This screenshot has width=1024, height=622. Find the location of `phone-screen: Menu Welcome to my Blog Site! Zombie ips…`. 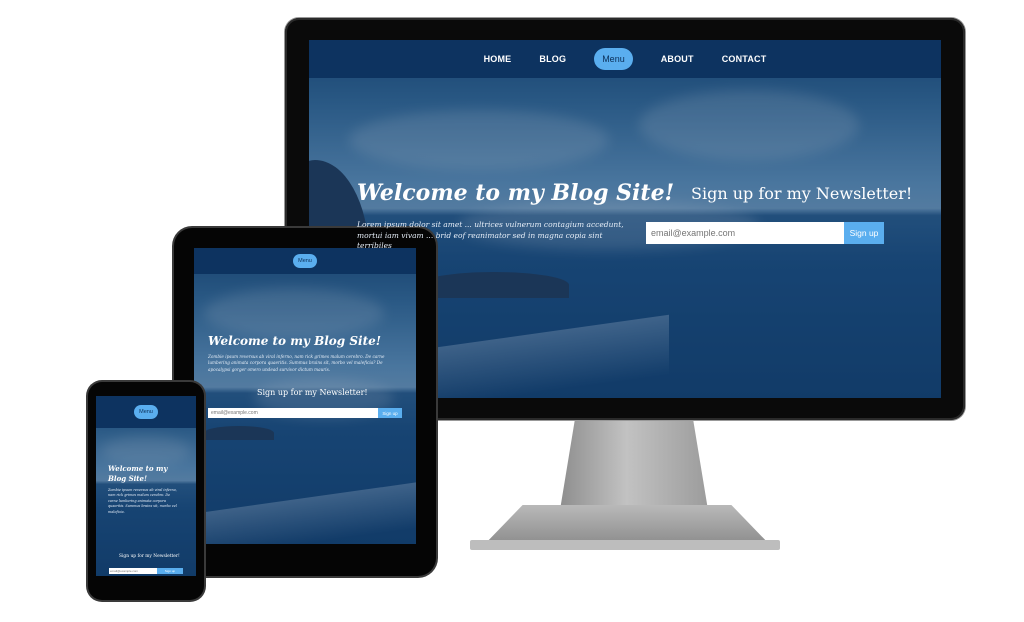

phone-screen: Menu Welcome to my Blog Site! Zombie ips… is located at coordinates (146, 486).